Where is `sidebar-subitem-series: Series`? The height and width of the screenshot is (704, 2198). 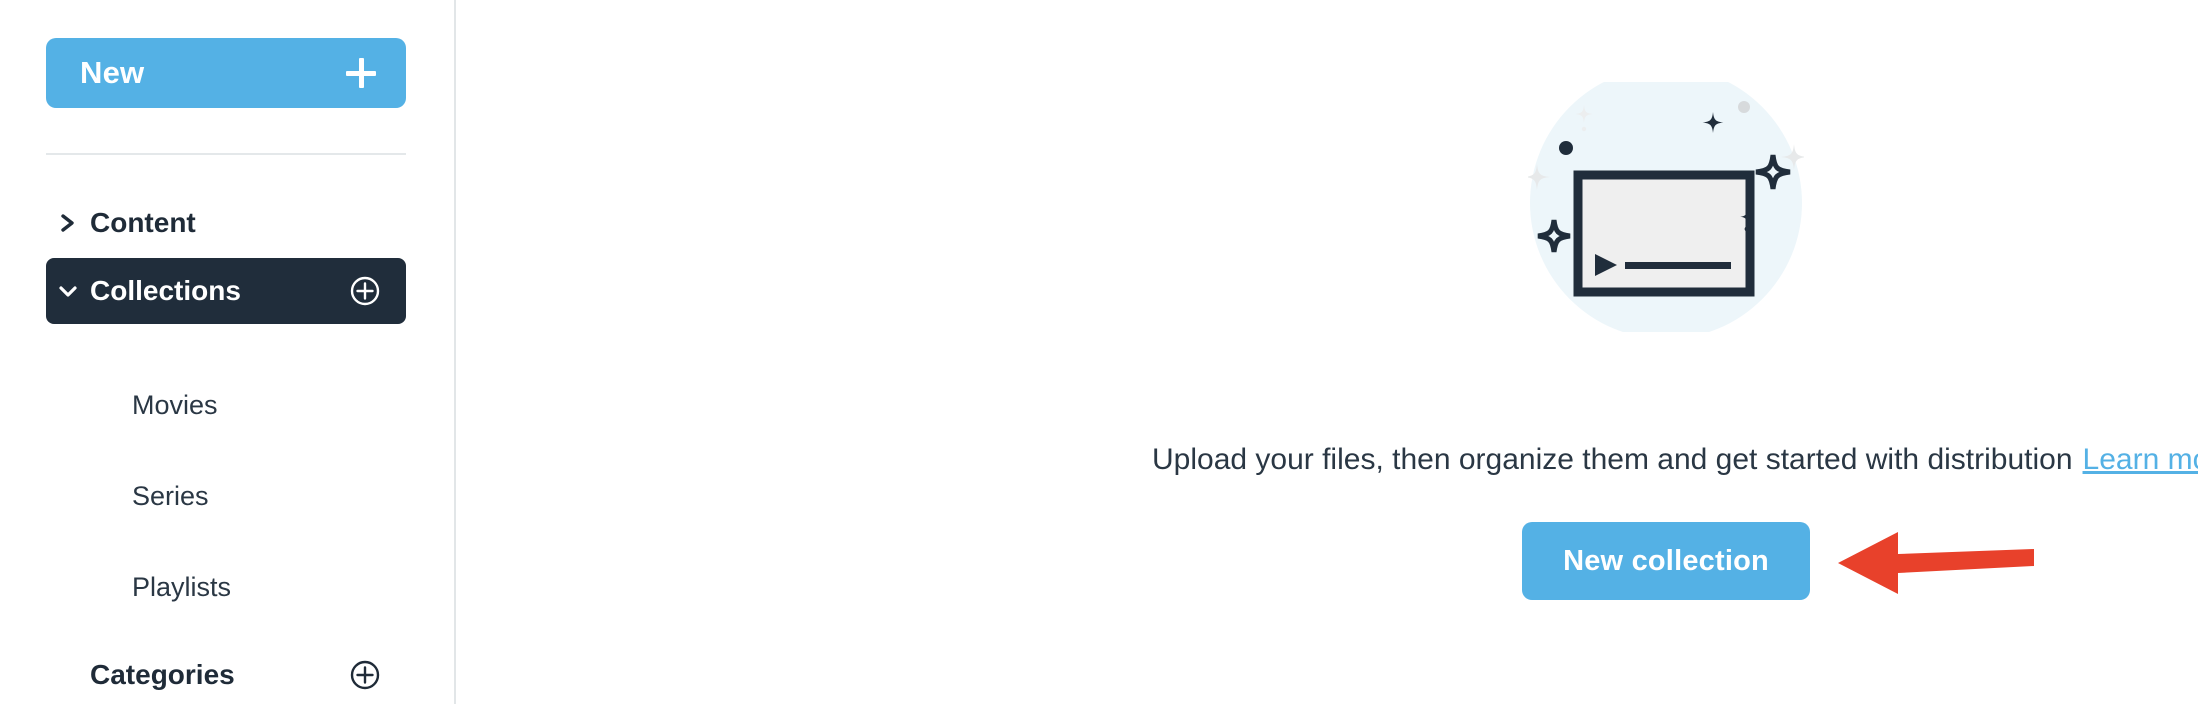 sidebar-subitem-series: Series is located at coordinates (170, 496).